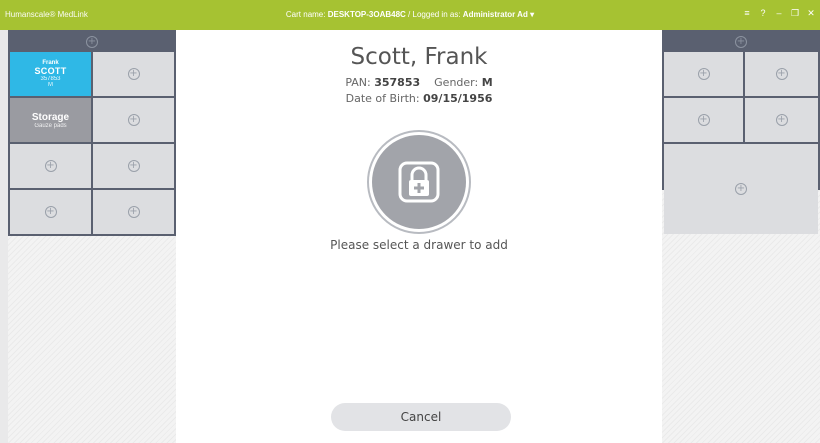 This screenshot has width=820, height=443. Describe the element at coordinates (795, 13) in the screenshot. I see `restore-icon: ❐` at that location.